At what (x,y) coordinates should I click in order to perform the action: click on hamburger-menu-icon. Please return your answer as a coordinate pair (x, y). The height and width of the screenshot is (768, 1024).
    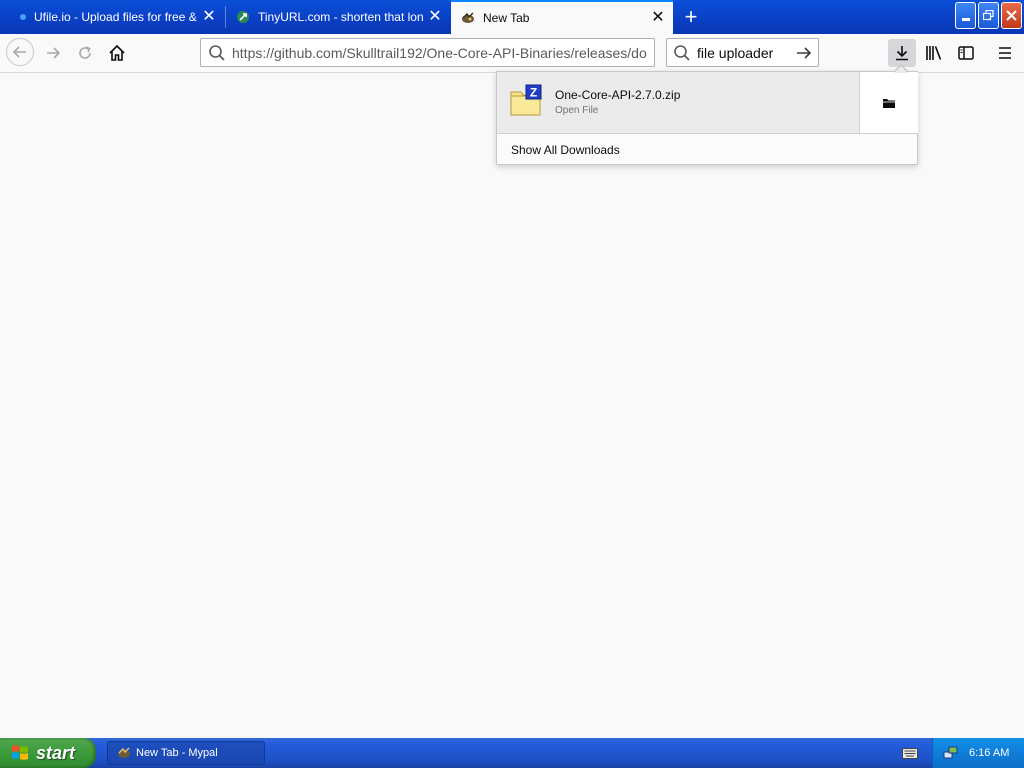
    Looking at the image, I should click on (1005, 53).